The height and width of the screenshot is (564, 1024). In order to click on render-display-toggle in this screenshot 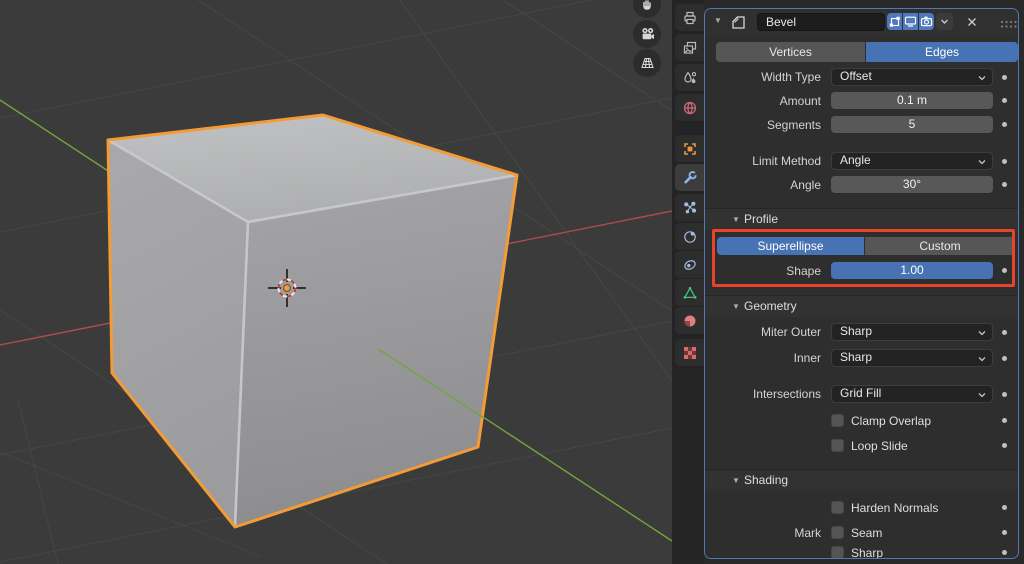, I will do `click(926, 21)`.